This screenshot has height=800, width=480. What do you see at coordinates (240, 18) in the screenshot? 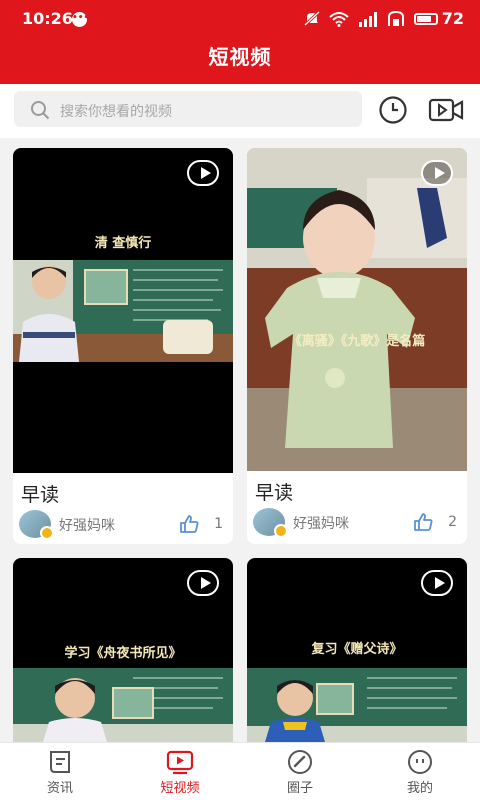
I see `status-bar: 10:26 ••• 72` at bounding box center [240, 18].